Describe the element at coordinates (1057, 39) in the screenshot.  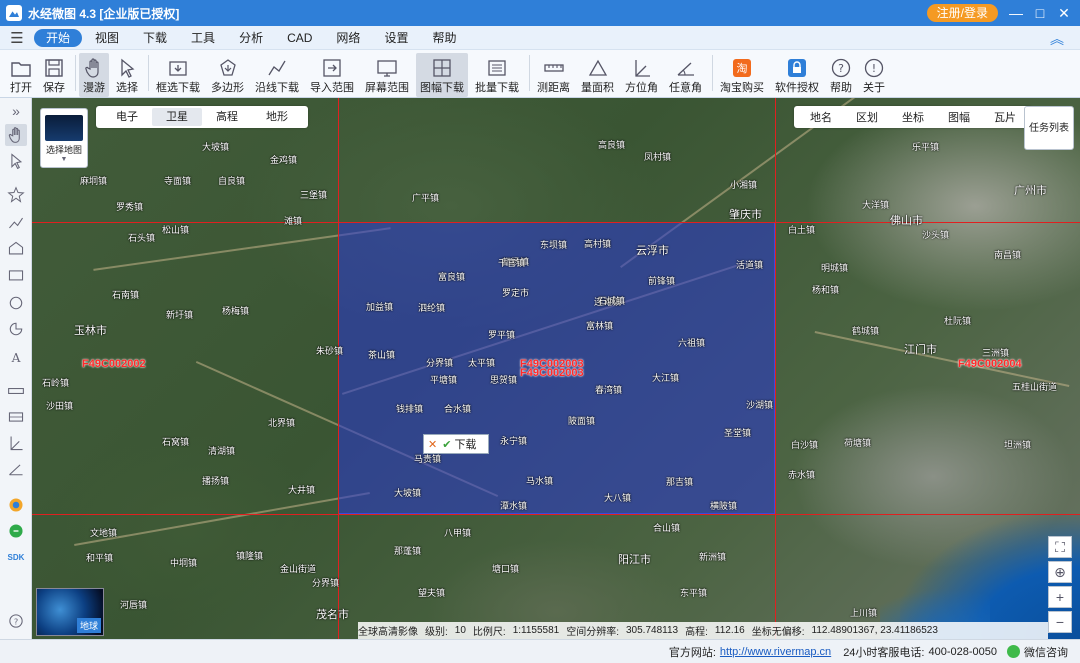
I see `collapse-ribbon-icon: ︽` at that location.